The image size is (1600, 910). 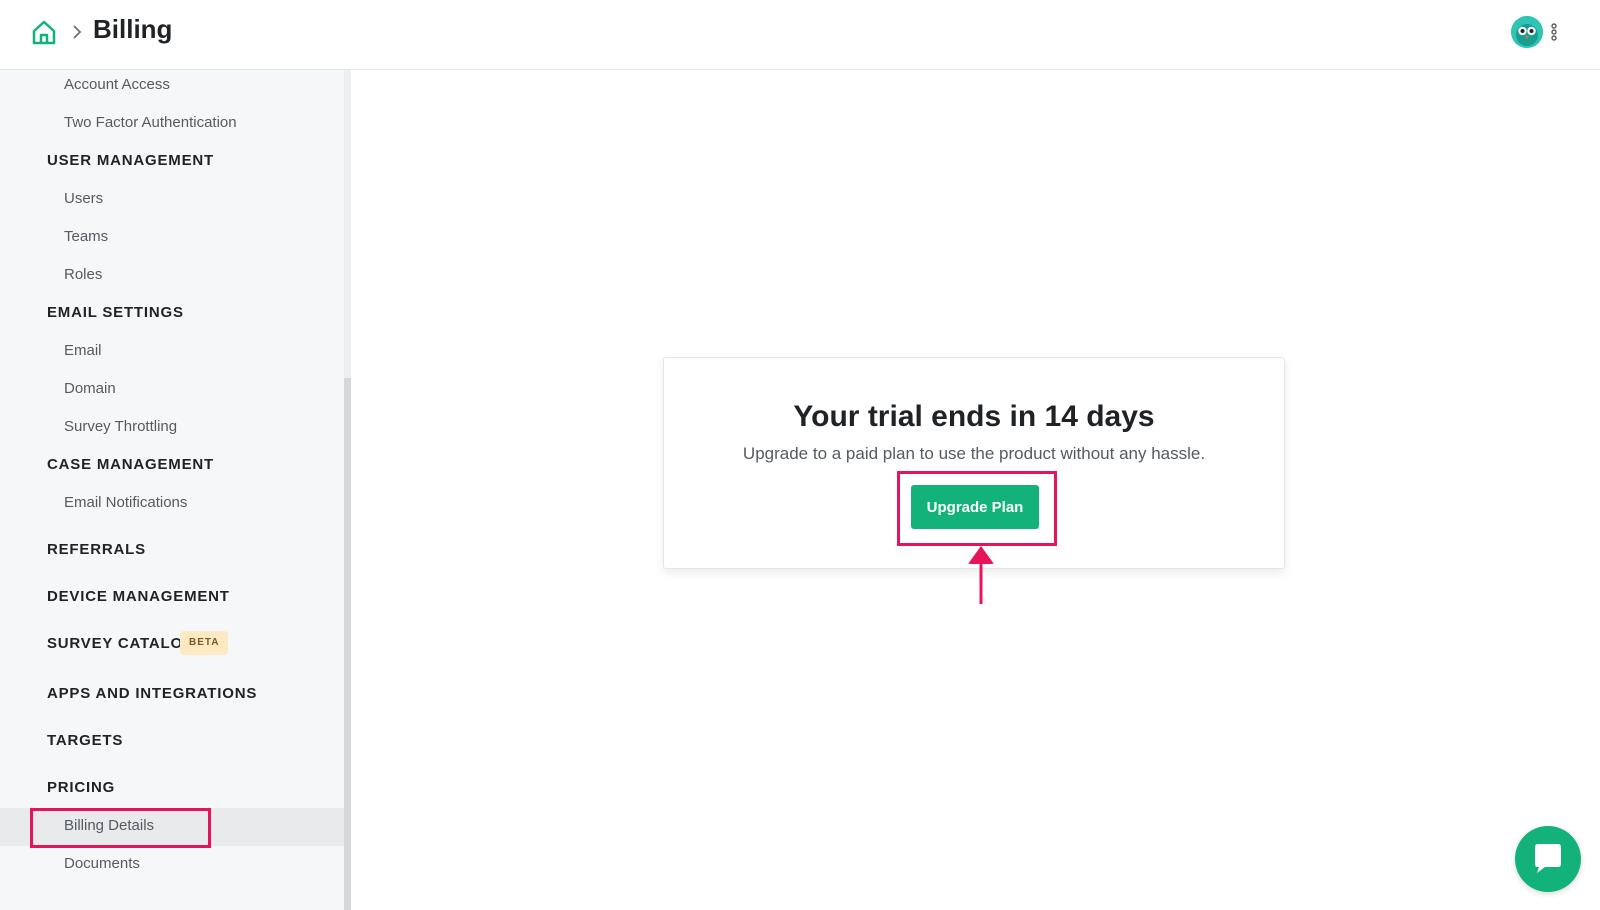 What do you see at coordinates (1554, 32) in the screenshot?
I see `kebab-menu-icon` at bounding box center [1554, 32].